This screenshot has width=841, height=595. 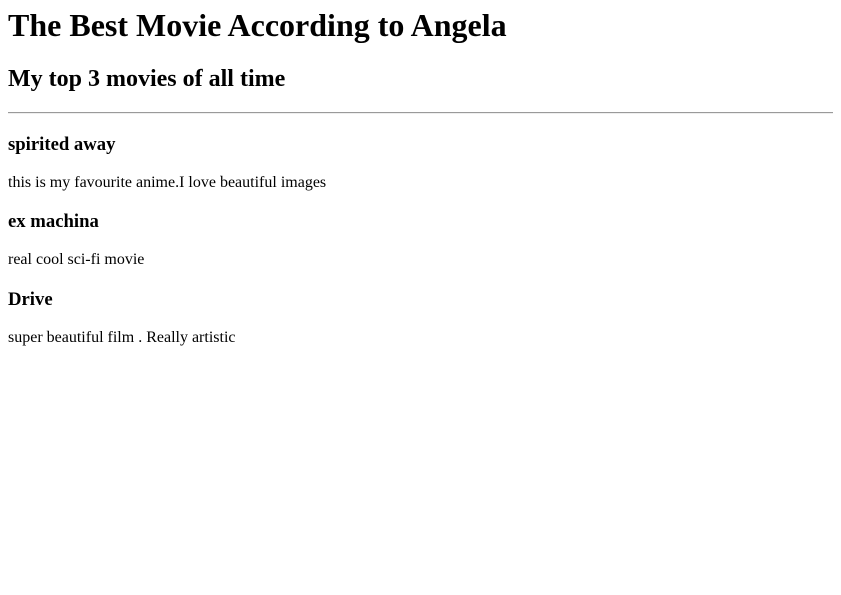 What do you see at coordinates (122, 337) in the screenshot?
I see `movie-description-drive: super beautiful film . Really artistic` at bounding box center [122, 337].